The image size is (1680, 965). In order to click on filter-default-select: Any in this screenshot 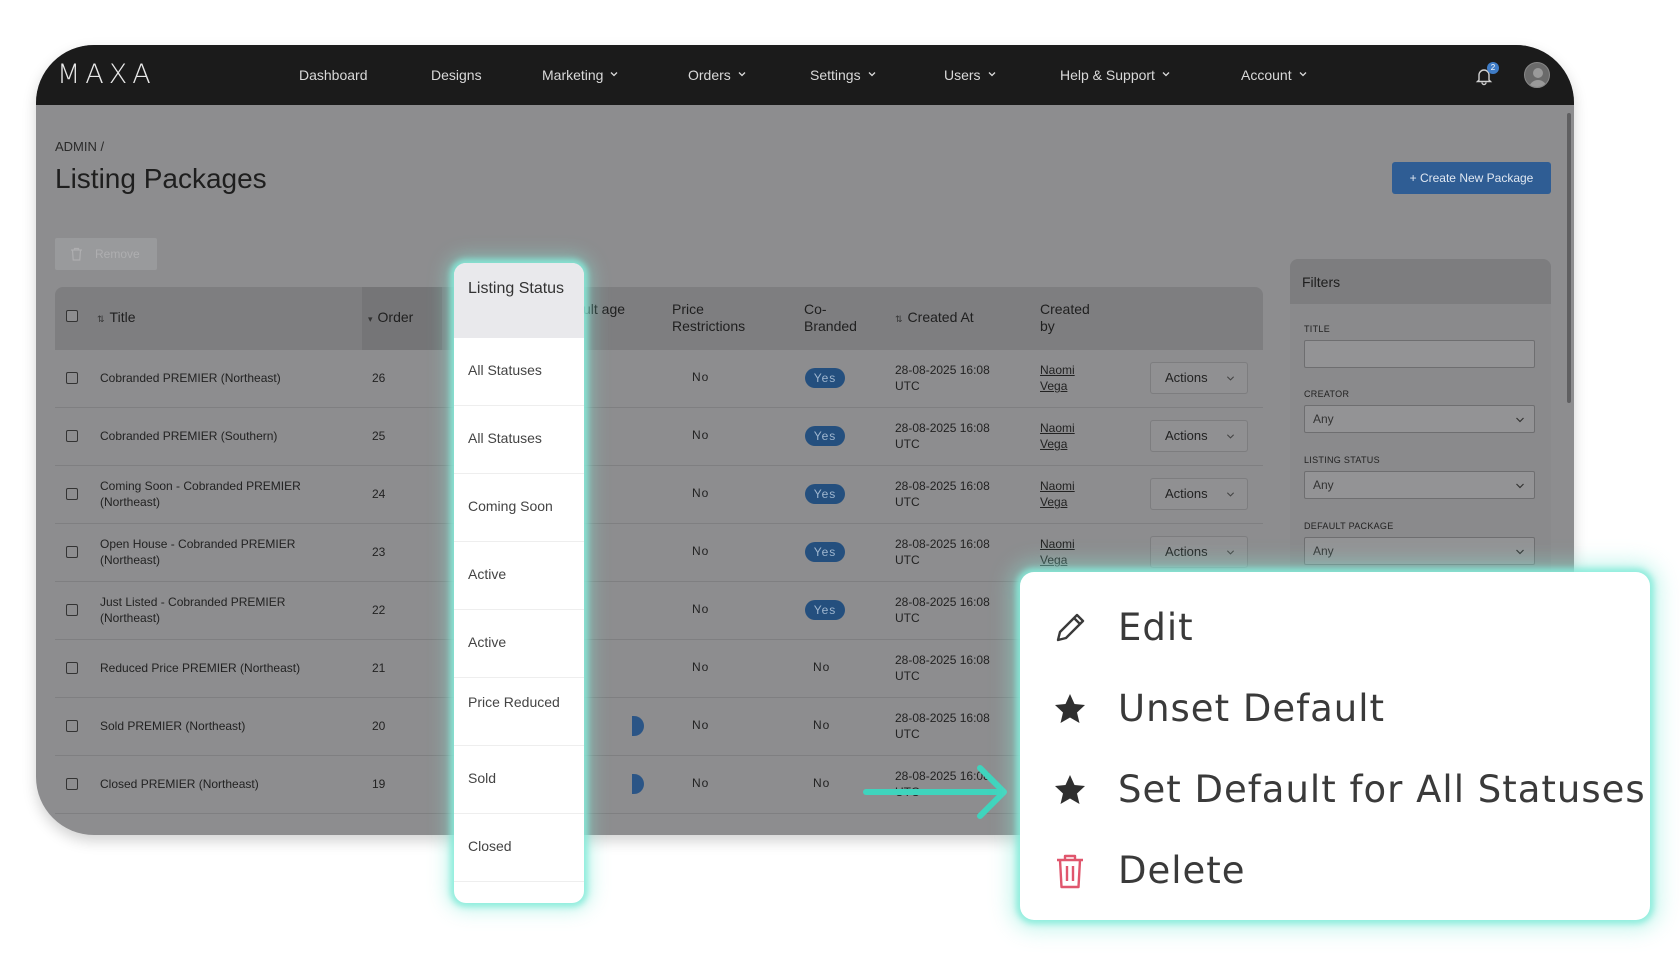, I will do `click(1419, 551)`.